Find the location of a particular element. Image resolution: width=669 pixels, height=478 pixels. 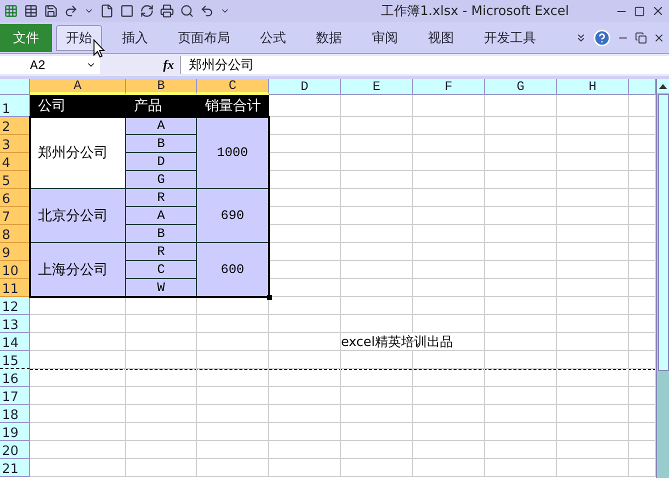

column-header: A is located at coordinates (78, 87).